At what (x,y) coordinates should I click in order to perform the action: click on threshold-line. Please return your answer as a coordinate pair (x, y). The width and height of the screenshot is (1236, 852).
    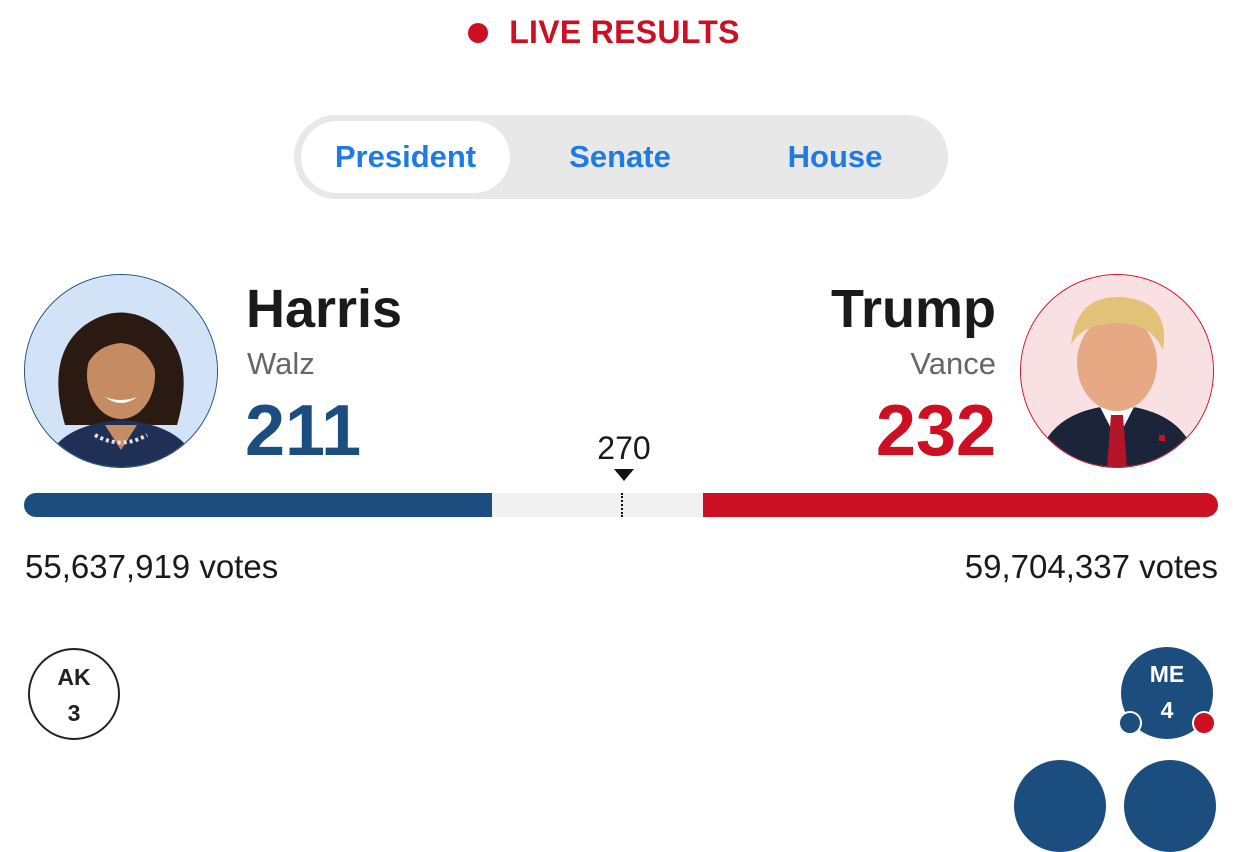
    Looking at the image, I should click on (622, 505).